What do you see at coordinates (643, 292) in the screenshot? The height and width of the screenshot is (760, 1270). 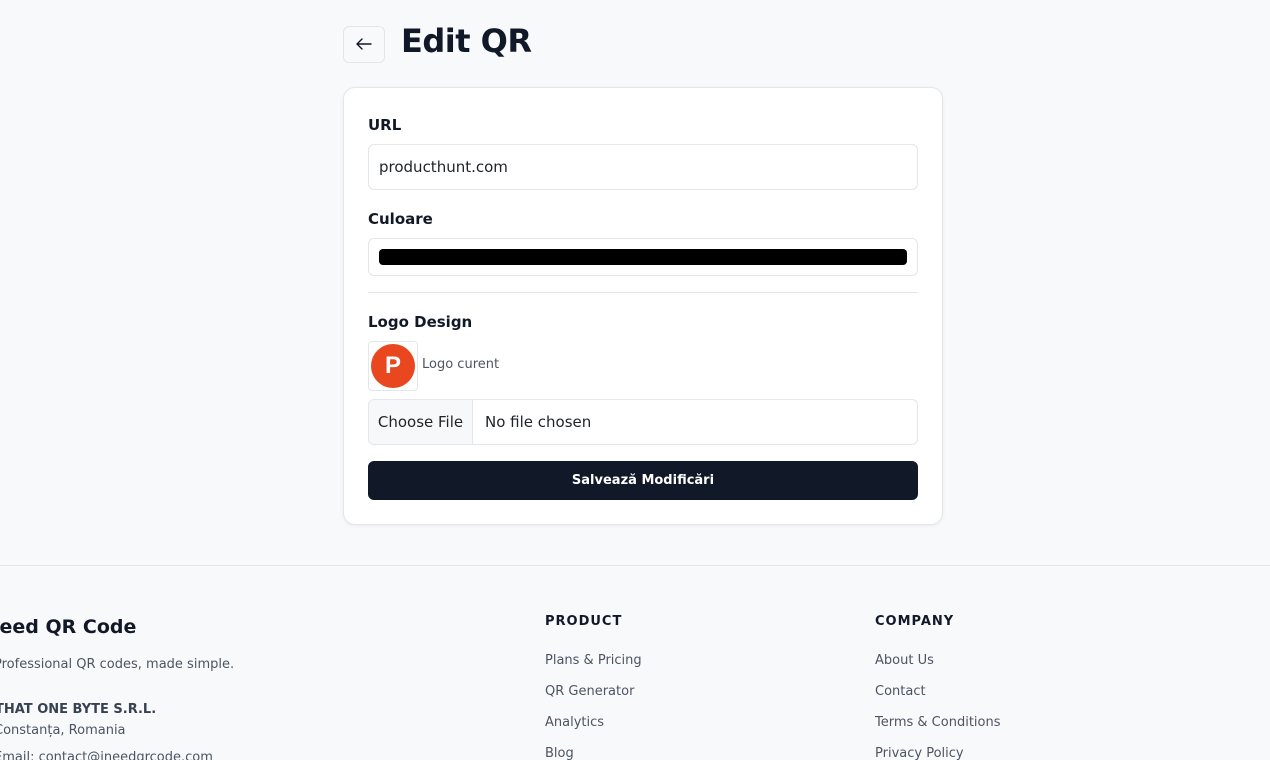 I see `divider` at bounding box center [643, 292].